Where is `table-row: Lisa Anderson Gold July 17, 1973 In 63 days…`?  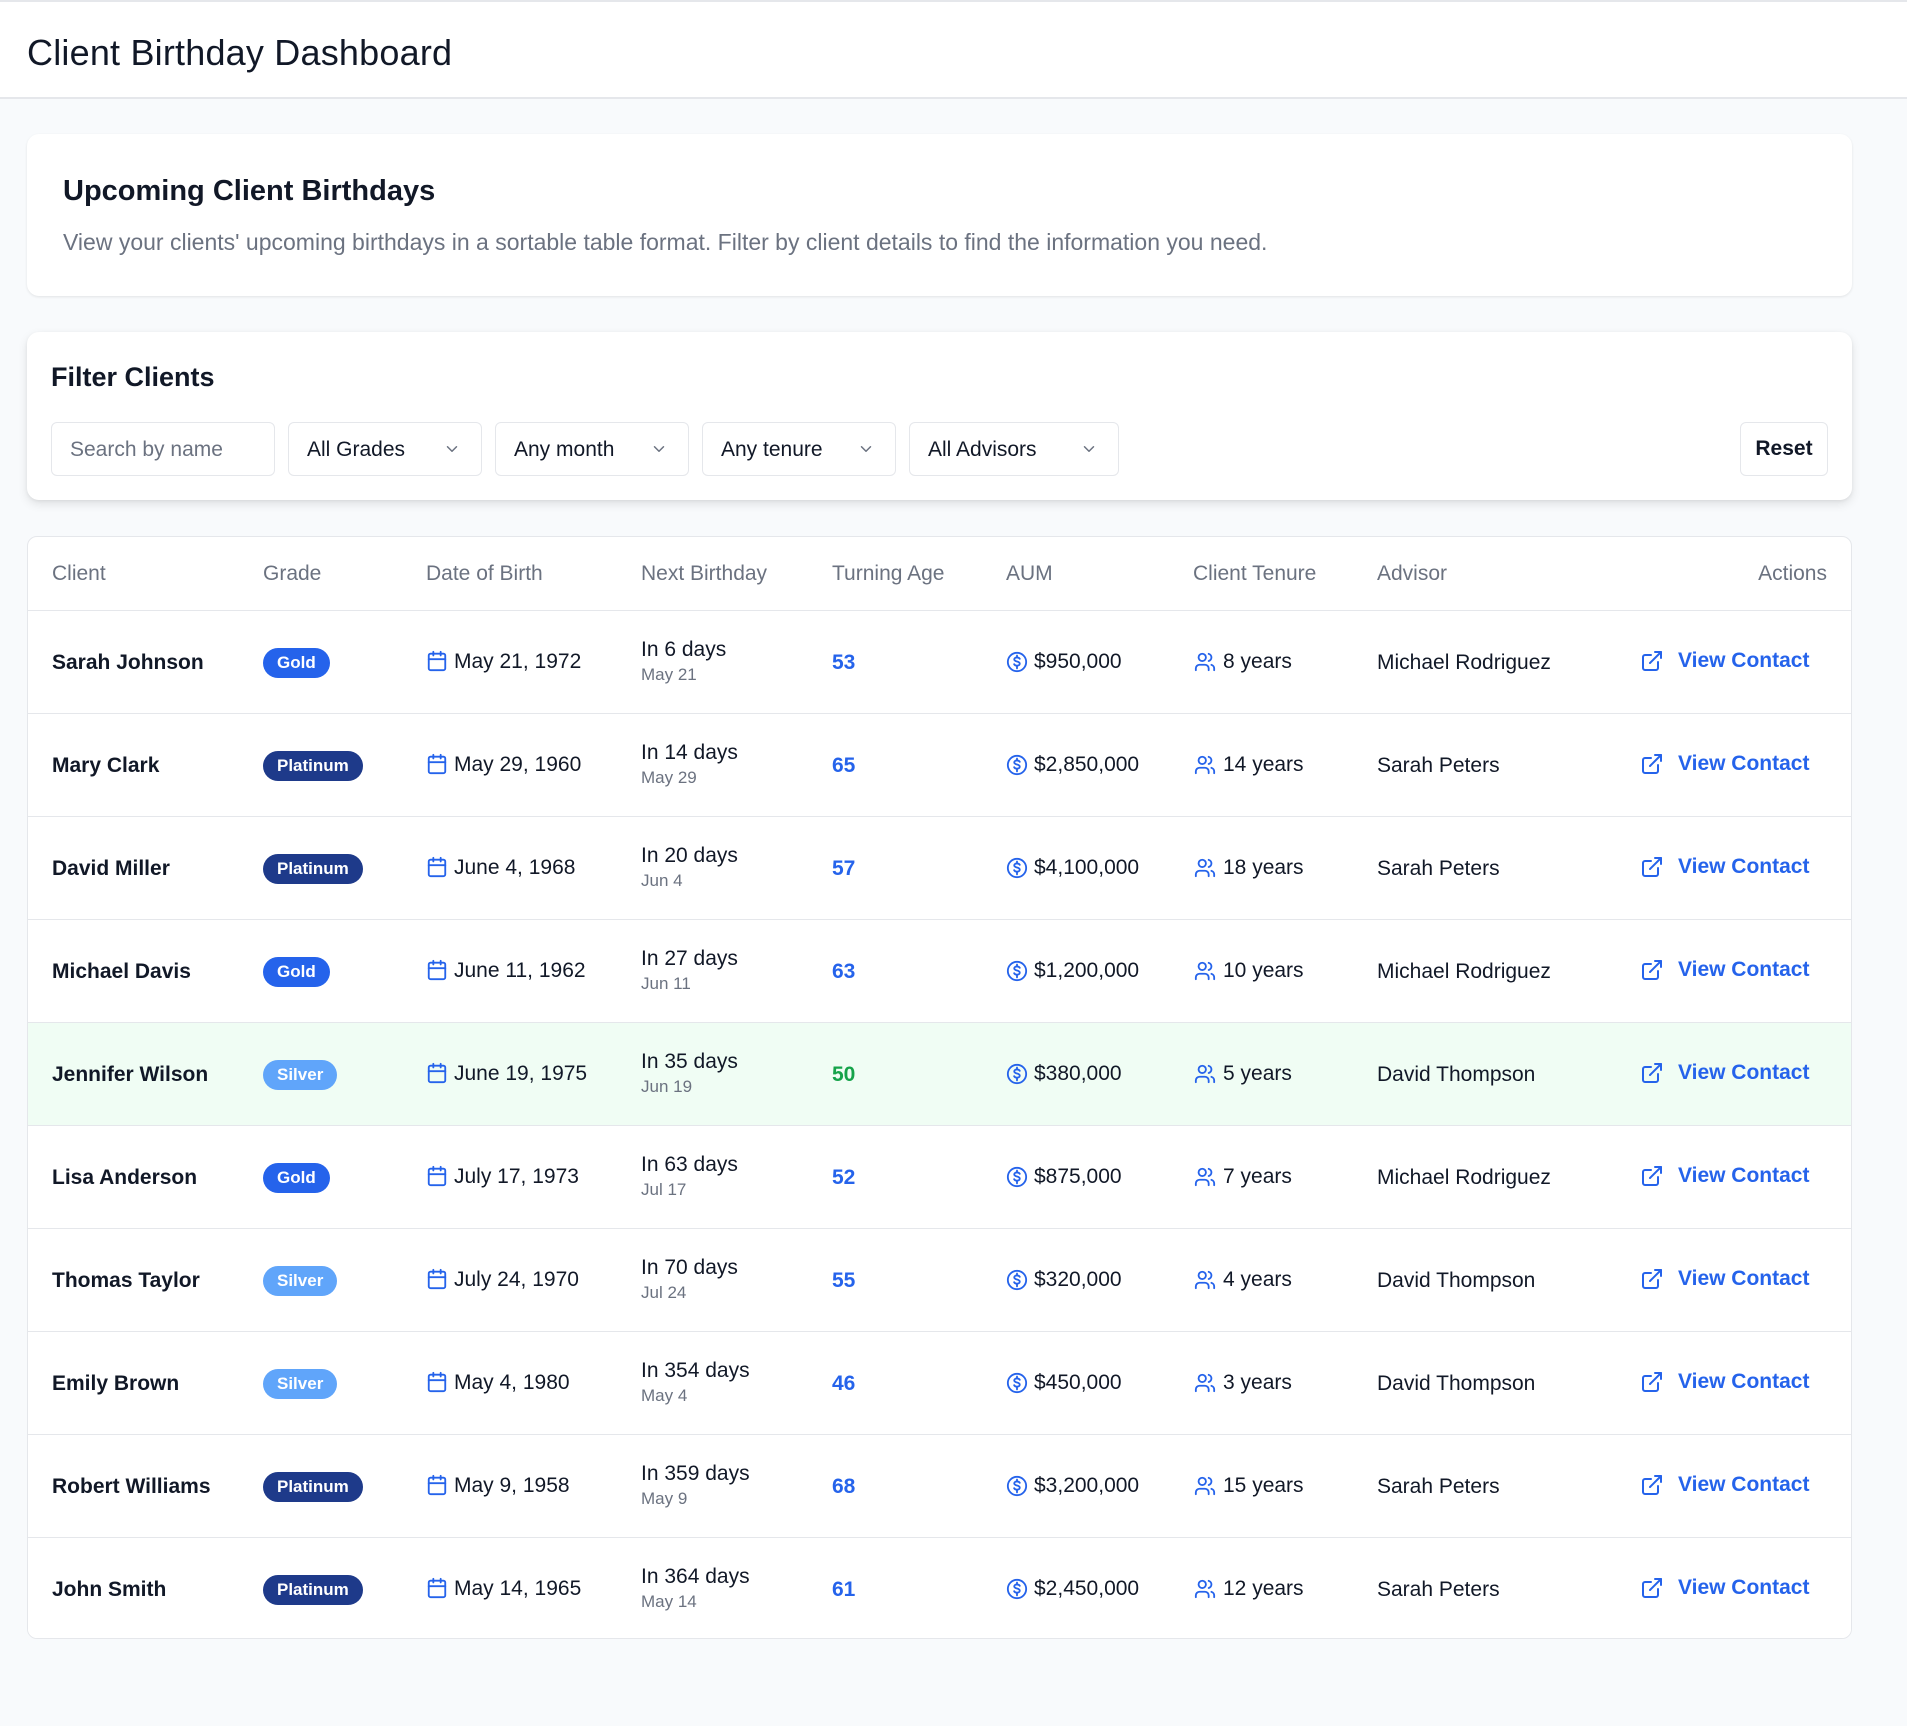
table-row: Lisa Anderson Gold July 17, 1973 In 63 days… is located at coordinates (939, 1177).